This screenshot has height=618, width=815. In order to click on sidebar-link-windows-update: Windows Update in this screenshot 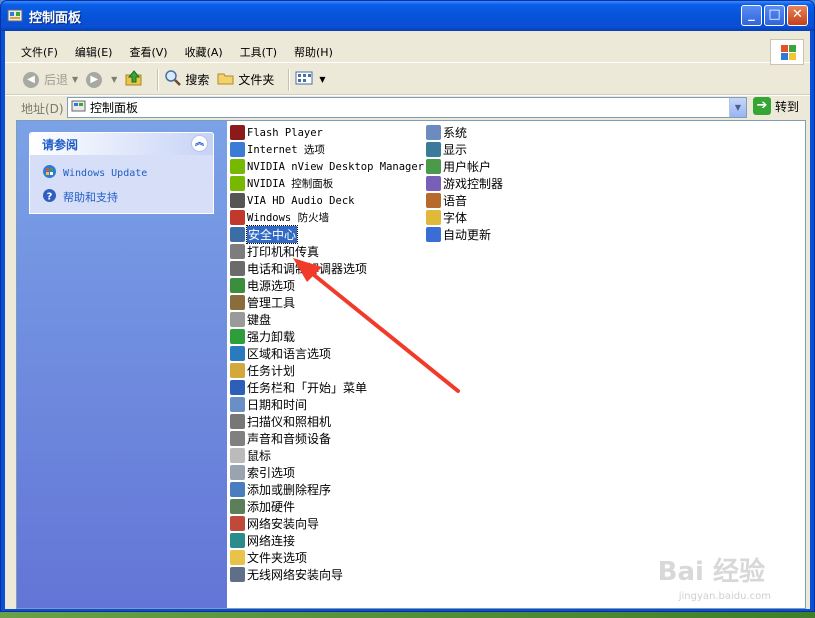, I will do `click(127, 173)`.